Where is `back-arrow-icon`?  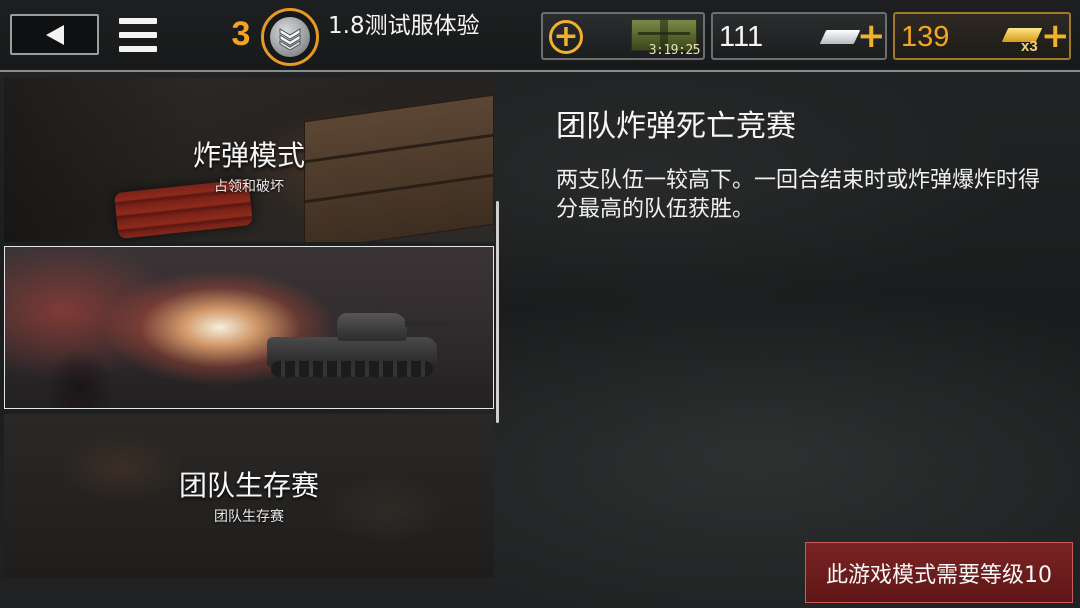
back-arrow-icon is located at coordinates (54, 34).